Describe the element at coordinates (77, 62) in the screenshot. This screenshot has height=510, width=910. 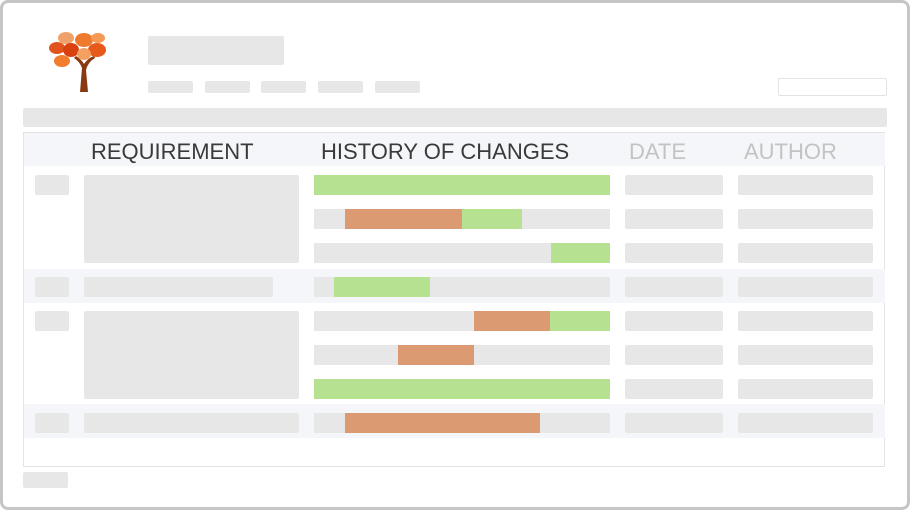
I see `tree-logo-icon` at that location.